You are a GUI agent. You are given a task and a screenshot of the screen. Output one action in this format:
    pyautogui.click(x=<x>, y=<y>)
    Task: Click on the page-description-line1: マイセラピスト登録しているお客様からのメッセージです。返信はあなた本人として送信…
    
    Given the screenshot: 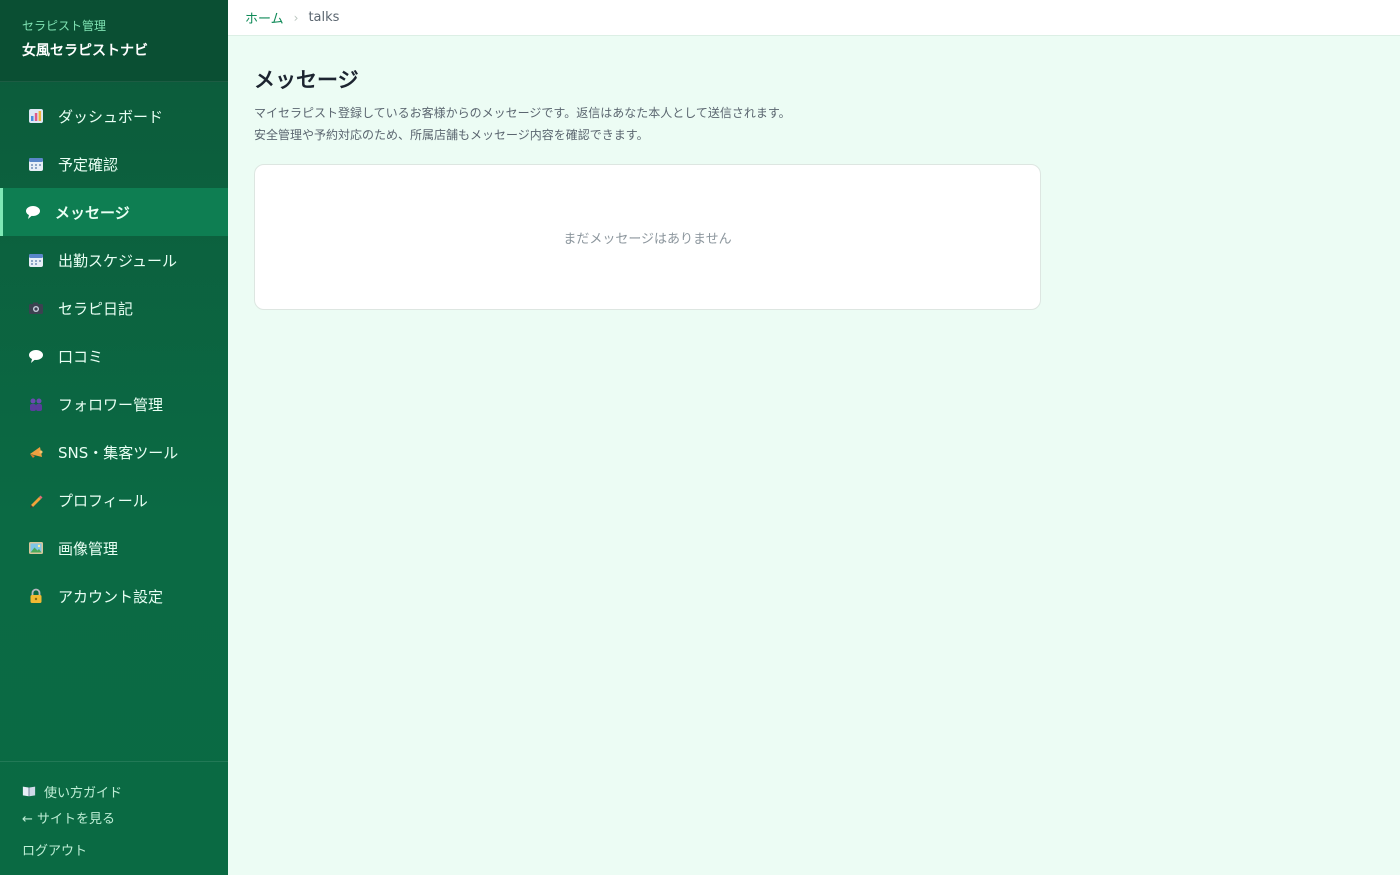 What is the action you would take?
    pyautogui.click(x=522, y=113)
    